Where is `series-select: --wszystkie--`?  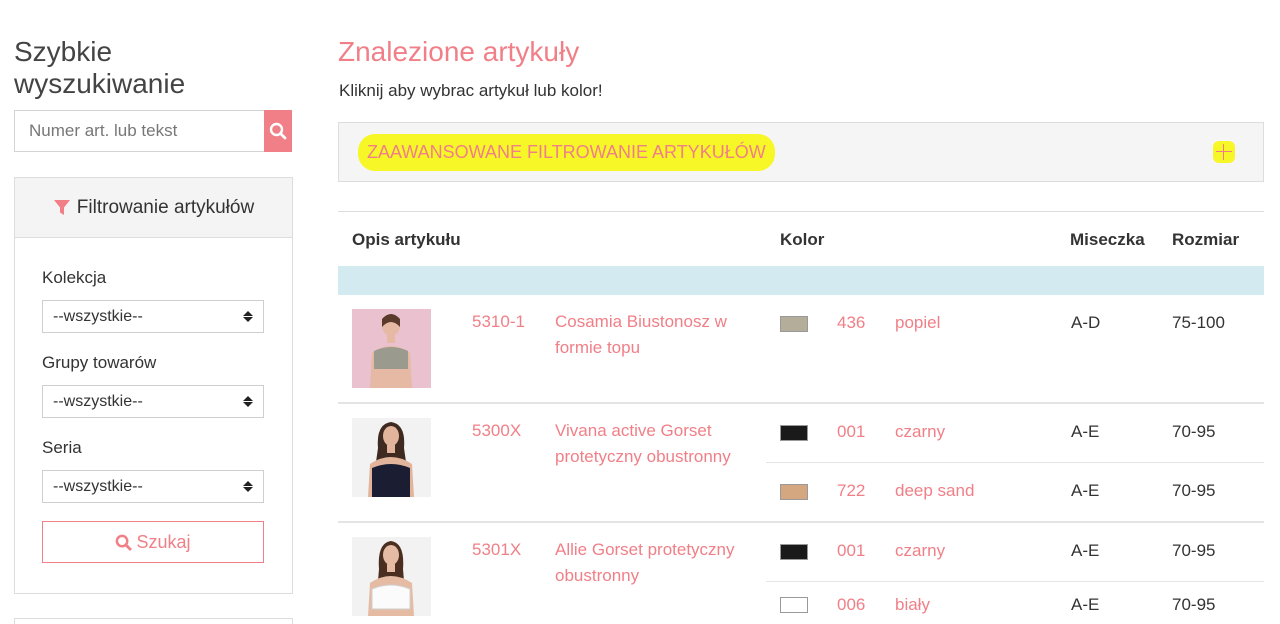 series-select: --wszystkie-- is located at coordinates (153, 486).